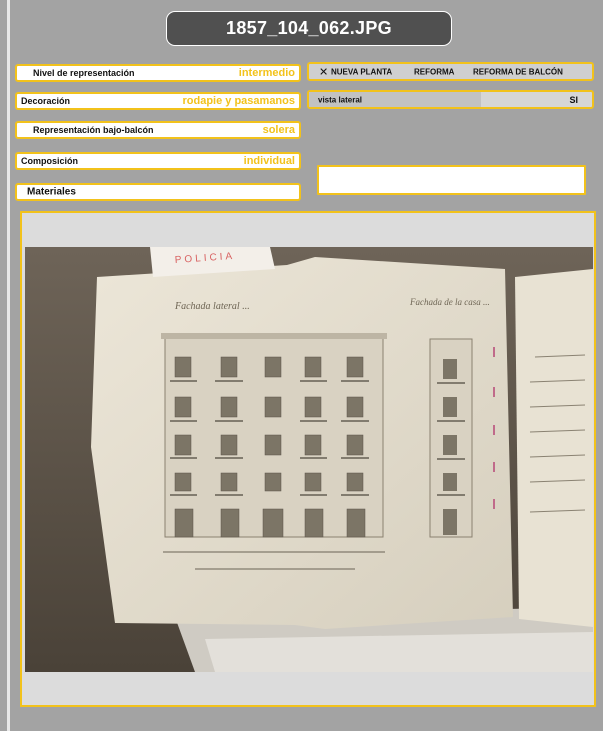 This screenshot has height=731, width=603. What do you see at coordinates (573, 99) in the screenshot?
I see `vista-lateral-value: SI` at bounding box center [573, 99].